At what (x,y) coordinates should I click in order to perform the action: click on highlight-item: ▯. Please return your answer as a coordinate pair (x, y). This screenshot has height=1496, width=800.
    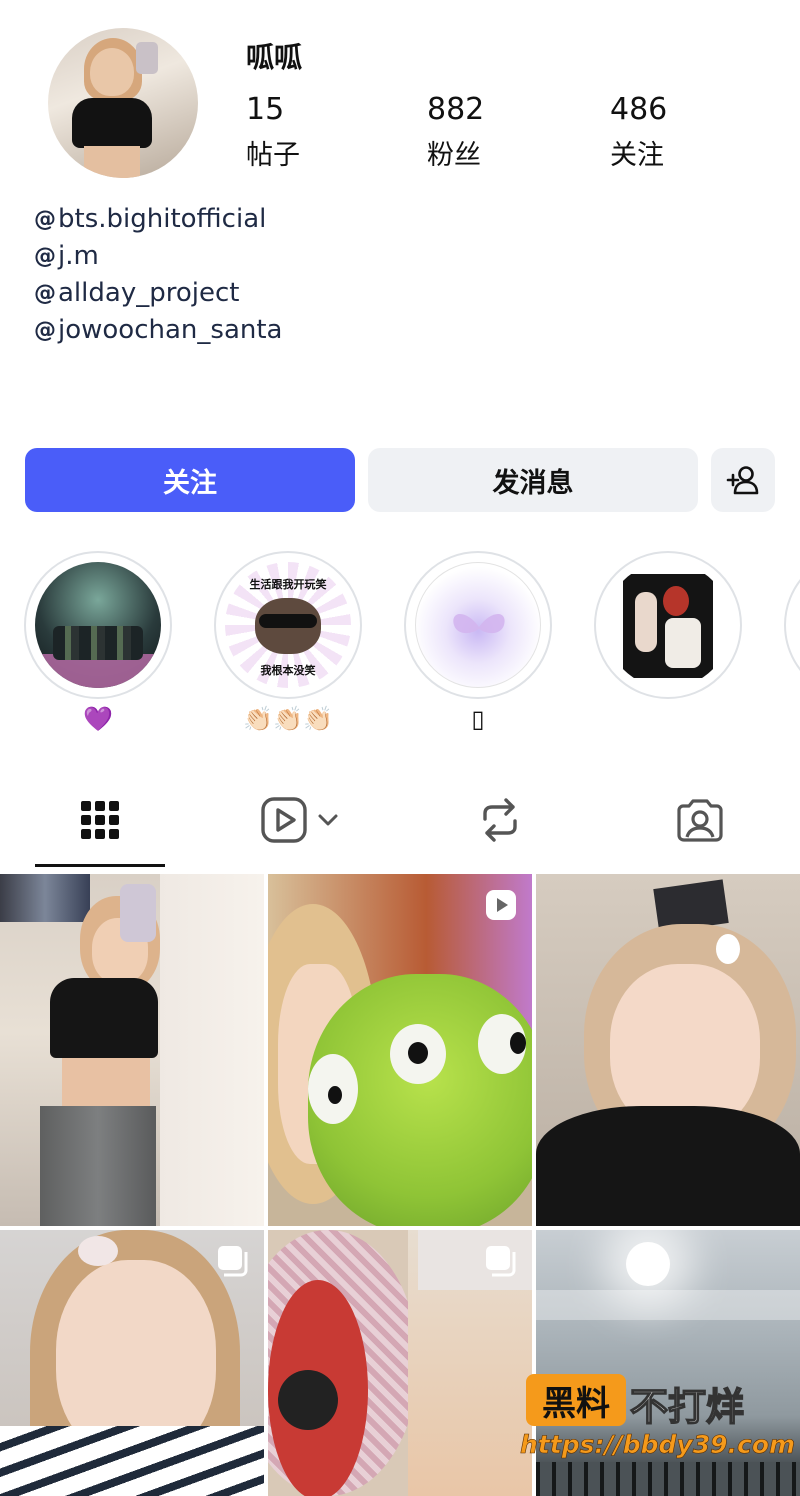
    Looking at the image, I should click on (478, 642).